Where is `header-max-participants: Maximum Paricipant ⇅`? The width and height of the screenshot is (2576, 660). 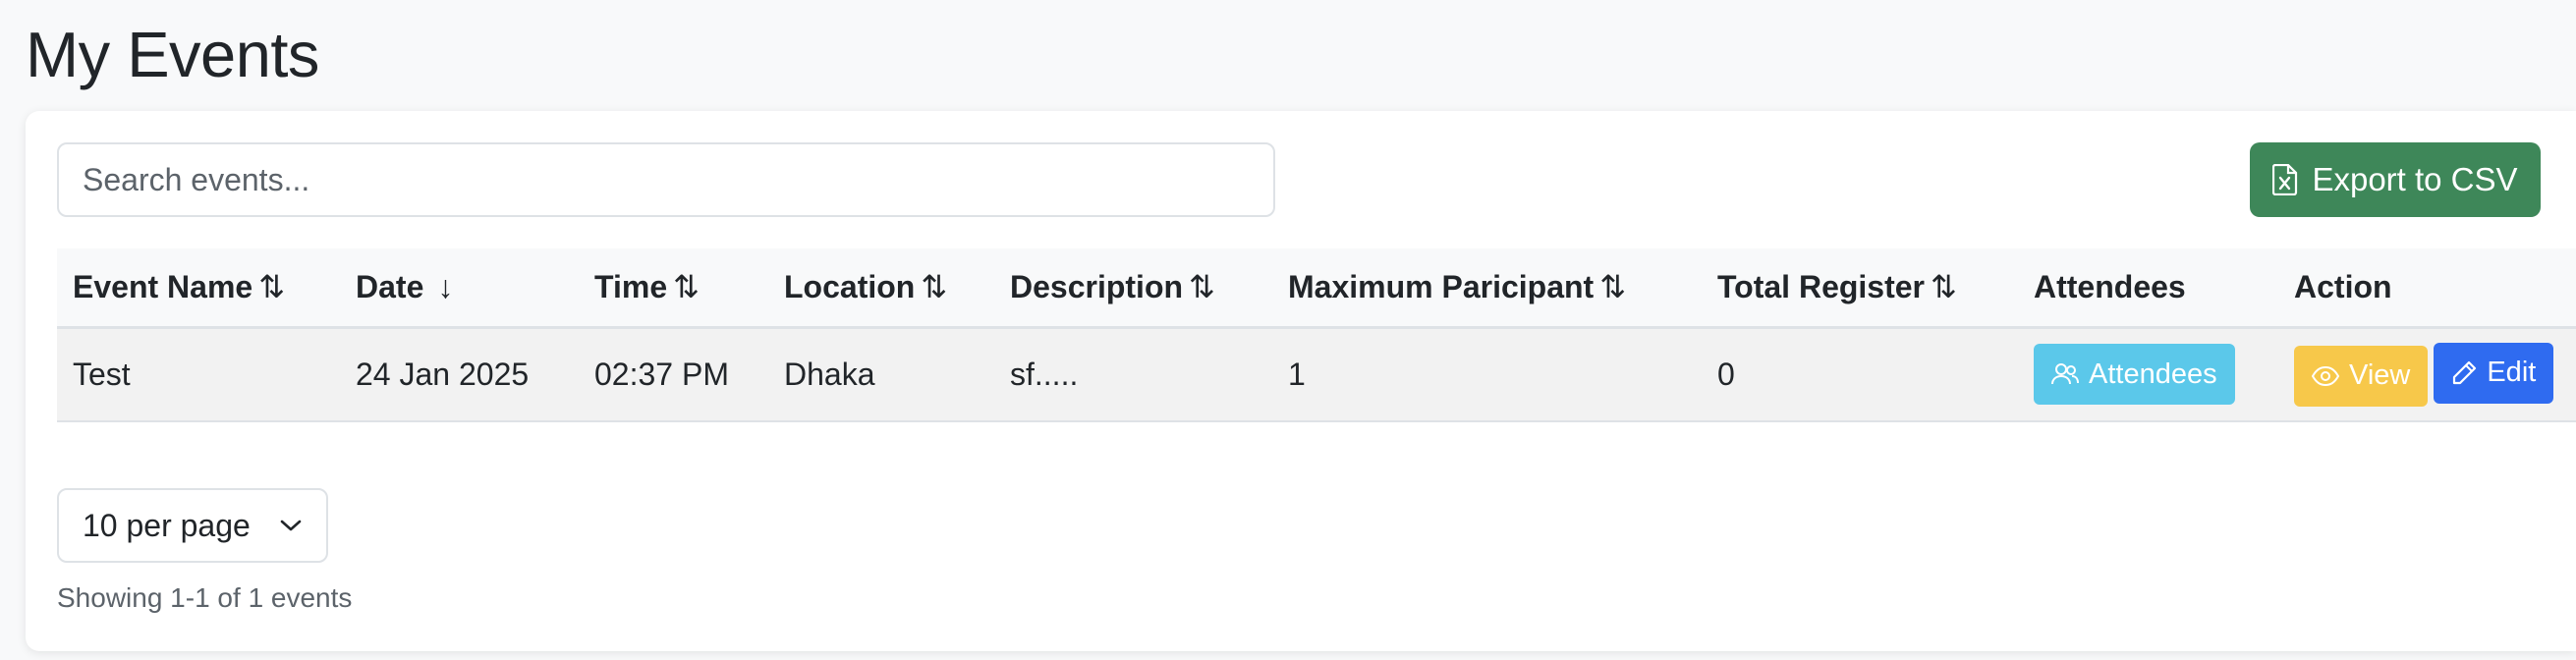 header-max-participants: Maximum Paricipant ⇅ is located at coordinates (1487, 287).